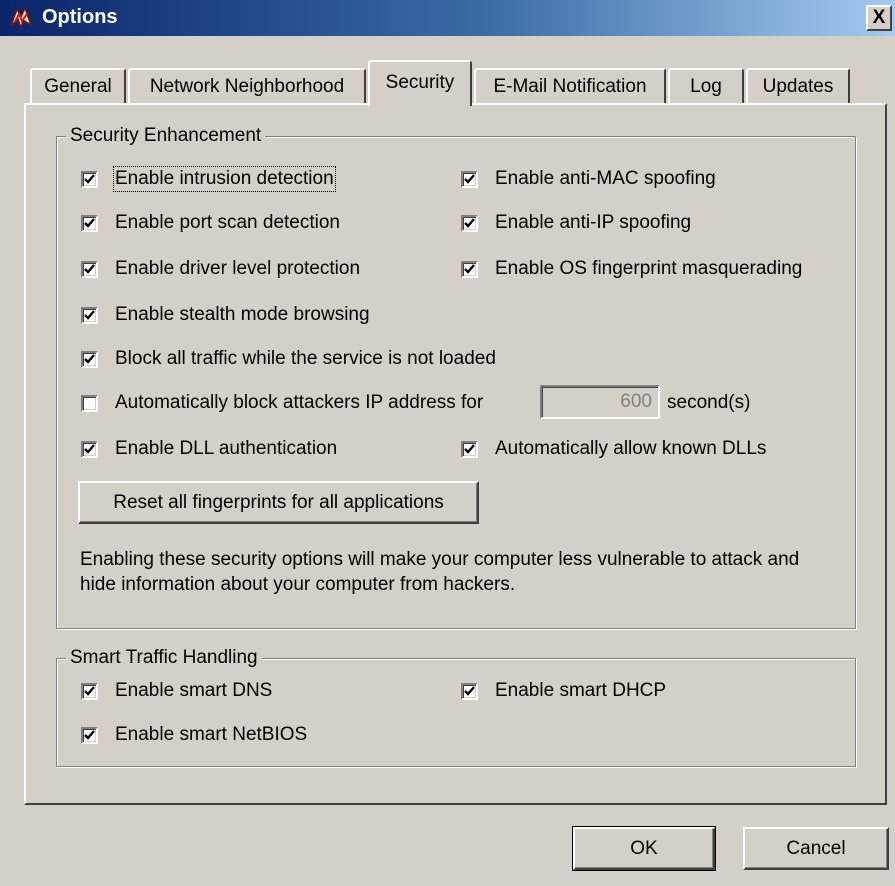 The image size is (895, 886). I want to click on allow-known-dlls-label: Automatically allow known DLLs, so click(630, 449).